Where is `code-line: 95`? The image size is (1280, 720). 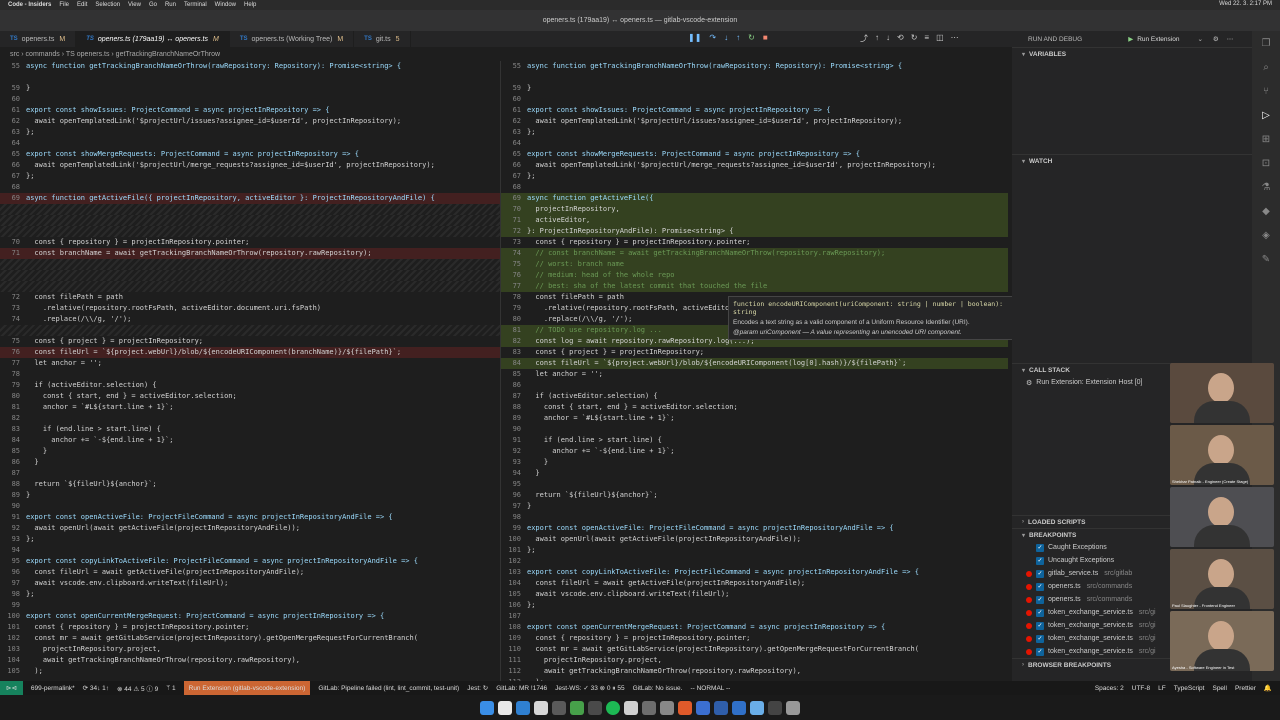
code-line: 95 is located at coordinates (754, 484).